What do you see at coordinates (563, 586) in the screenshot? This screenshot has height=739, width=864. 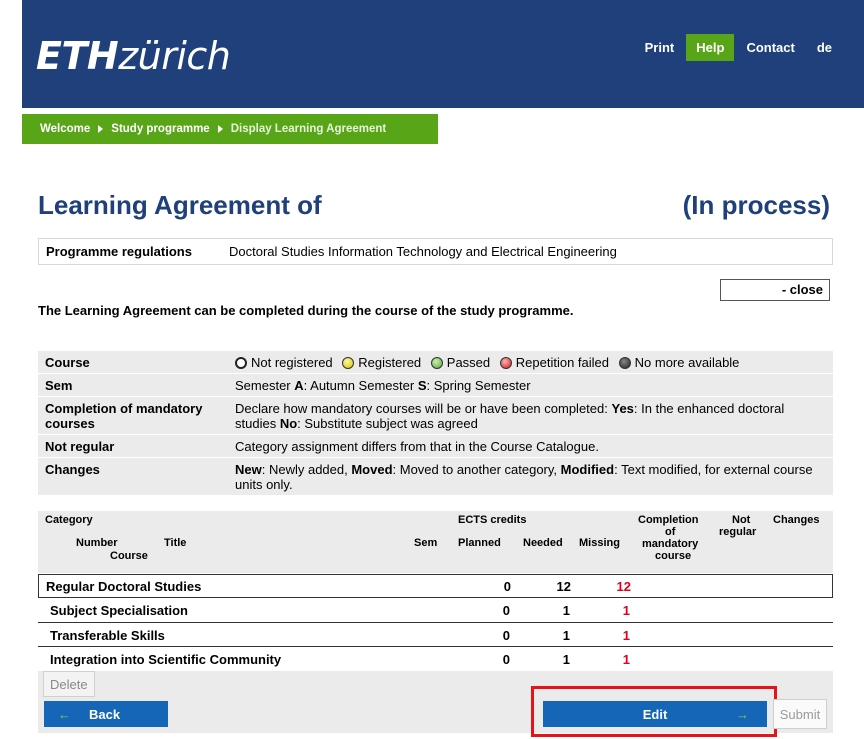 I see `needed-value: 12` at bounding box center [563, 586].